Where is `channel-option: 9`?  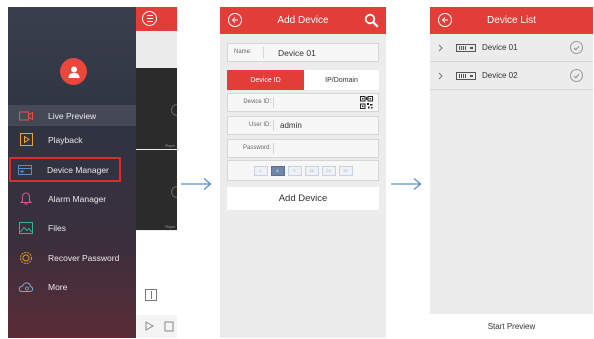
channel-option: 9 is located at coordinates (294, 170).